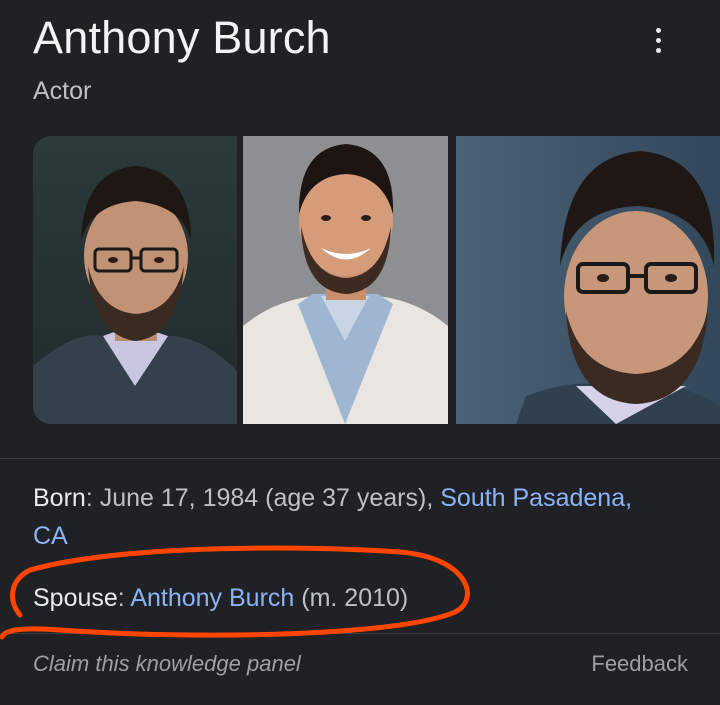 The width and height of the screenshot is (720, 705). Describe the element at coordinates (360, 633) in the screenshot. I see `footer-divider` at that location.